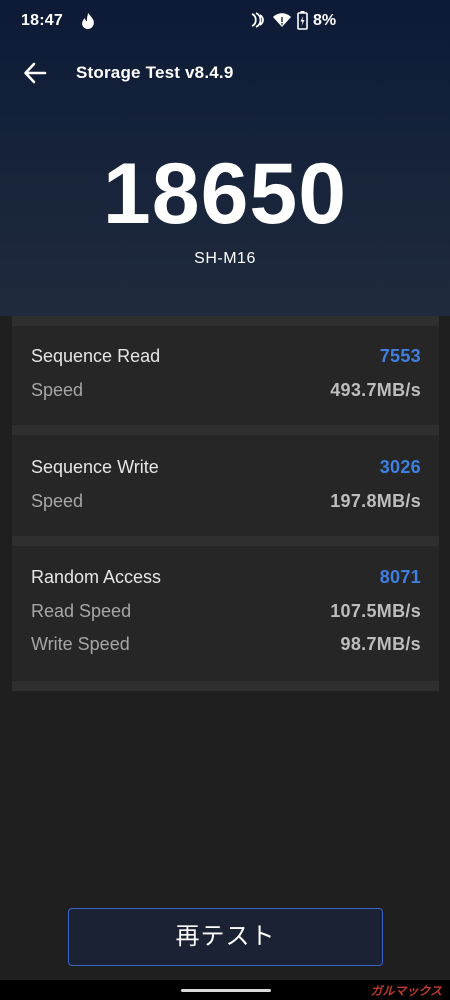 The height and width of the screenshot is (1000, 450). I want to click on result-label: Read Speed, so click(81, 611).